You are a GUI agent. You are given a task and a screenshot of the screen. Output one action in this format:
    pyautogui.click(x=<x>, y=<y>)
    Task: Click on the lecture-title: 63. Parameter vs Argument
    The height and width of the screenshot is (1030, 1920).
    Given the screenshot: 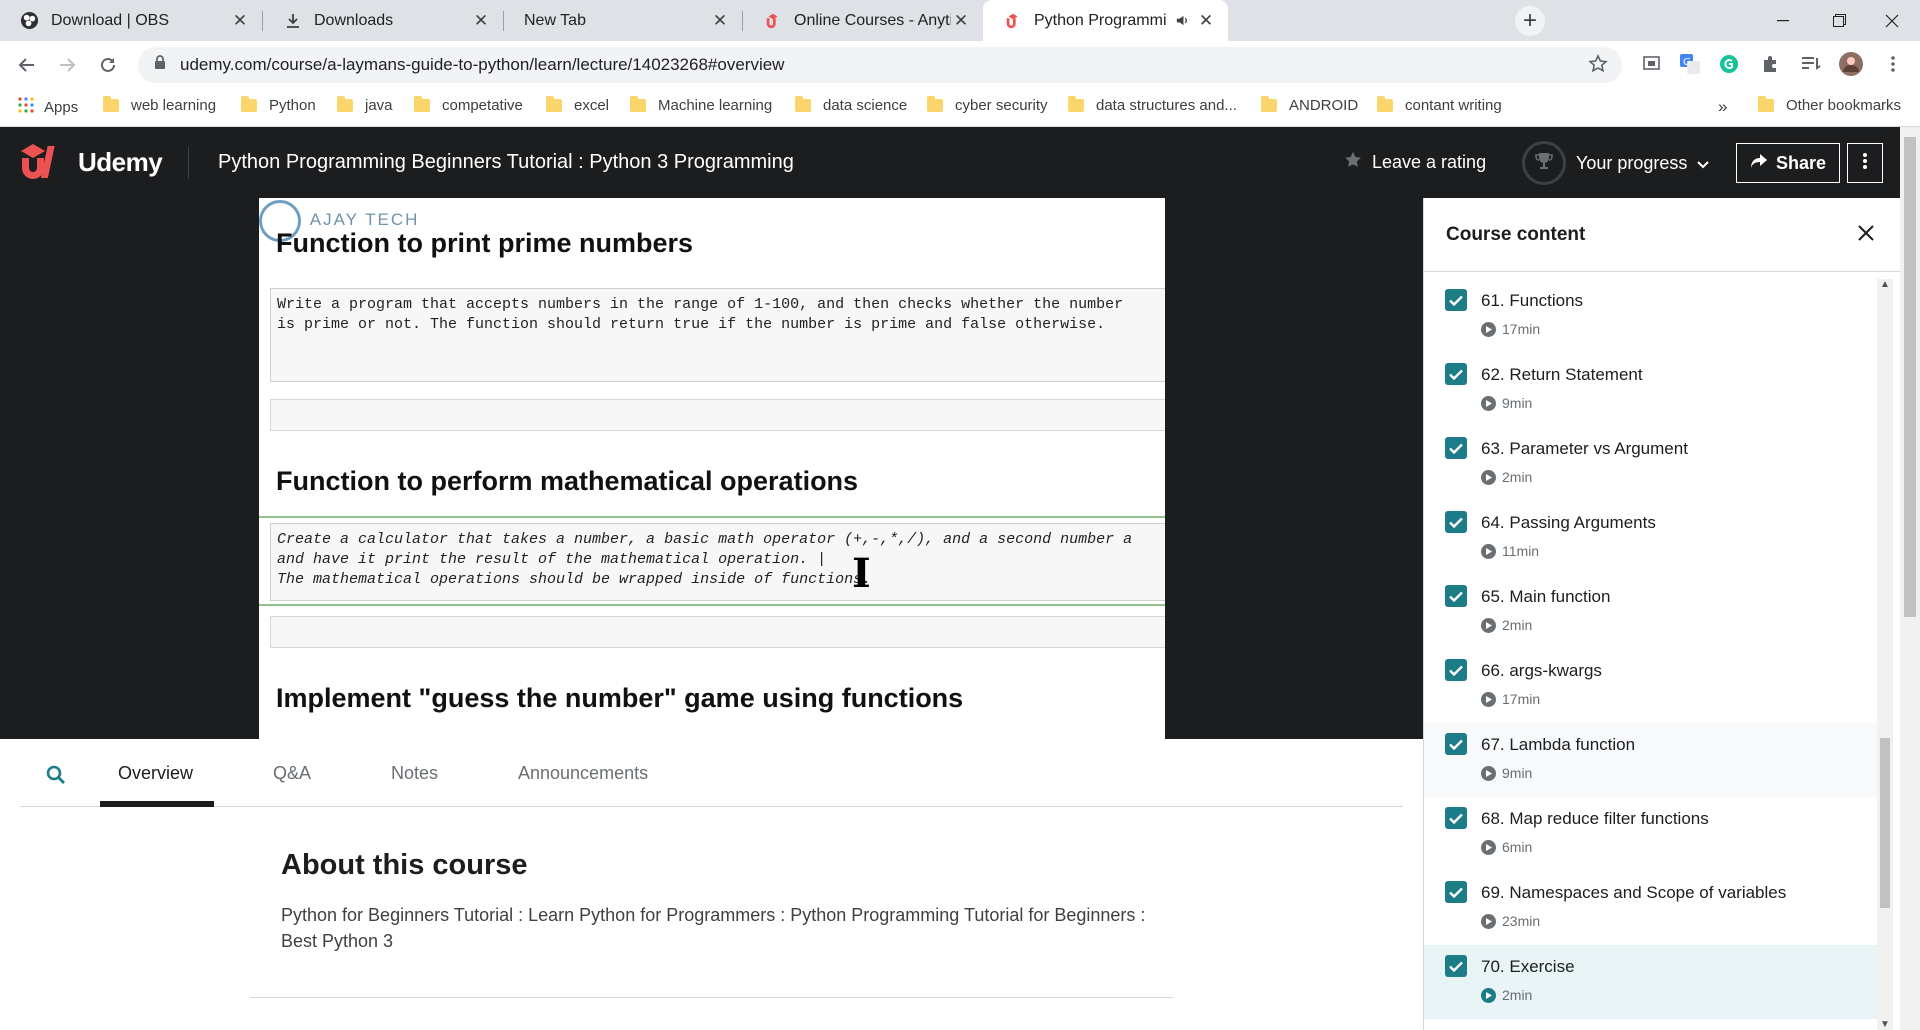 What is the action you would take?
    pyautogui.click(x=1584, y=448)
    